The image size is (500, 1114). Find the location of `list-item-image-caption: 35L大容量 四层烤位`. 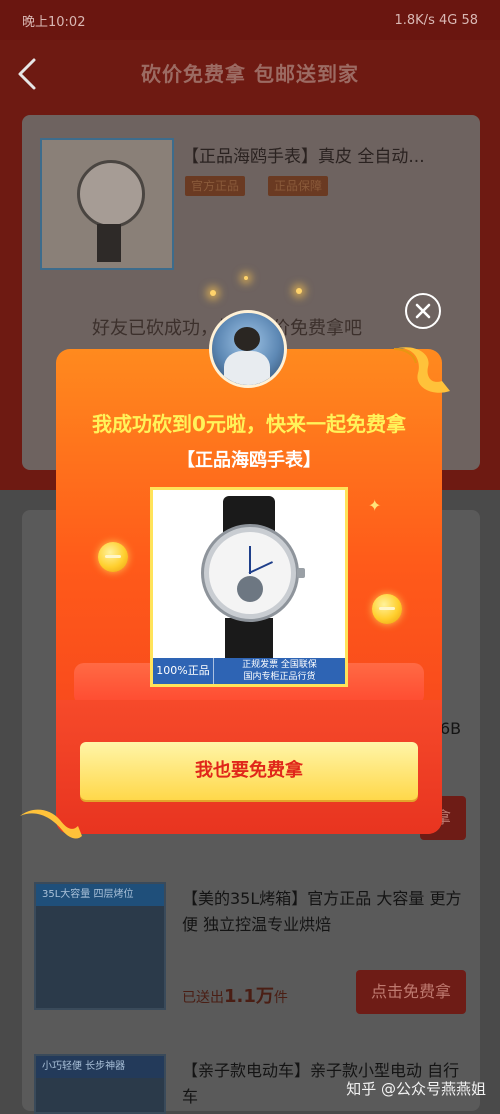

list-item-image-caption: 35L大容量 四层烤位 is located at coordinates (100, 895).